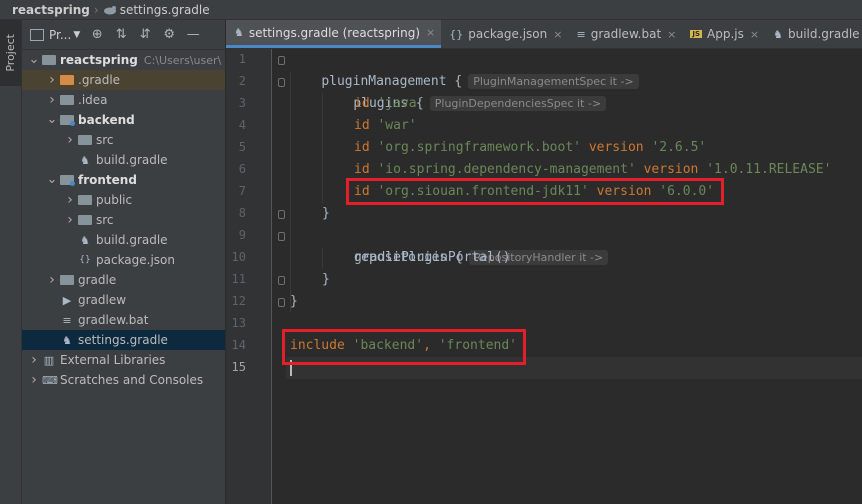 Image resolution: width=862 pixels, height=504 pixels. I want to click on libraries-icon: ▥, so click(49, 360).